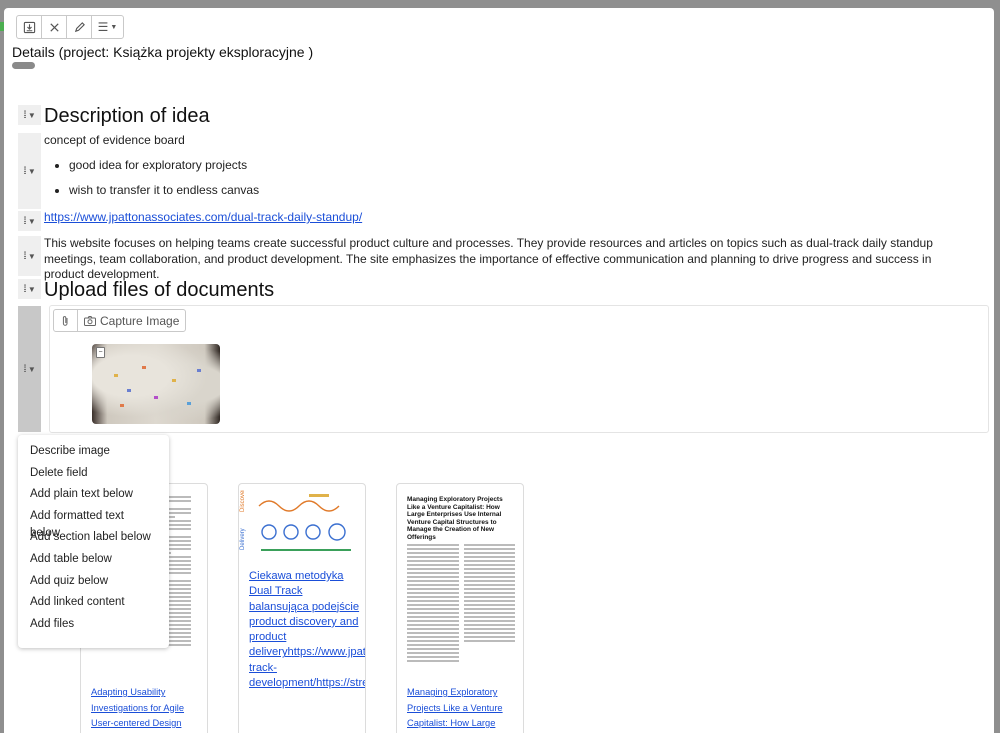 This screenshot has width=1000, height=733. I want to click on block-handle-text: ⁞⁞ ▼, so click(29, 171).